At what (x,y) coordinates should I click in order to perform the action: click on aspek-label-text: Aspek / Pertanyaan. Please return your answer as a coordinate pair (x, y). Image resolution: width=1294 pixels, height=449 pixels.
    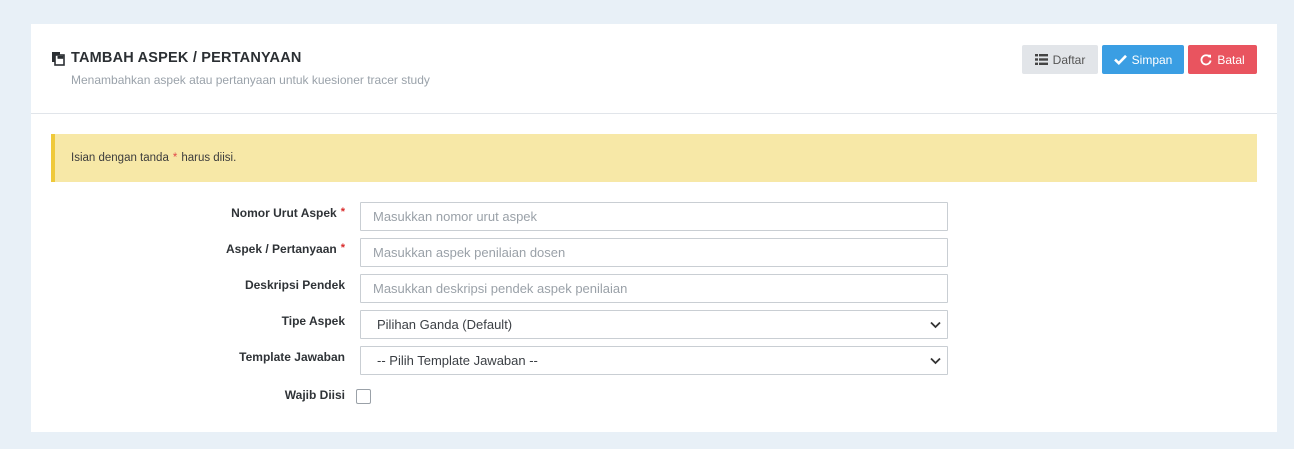
    Looking at the image, I should click on (281, 249).